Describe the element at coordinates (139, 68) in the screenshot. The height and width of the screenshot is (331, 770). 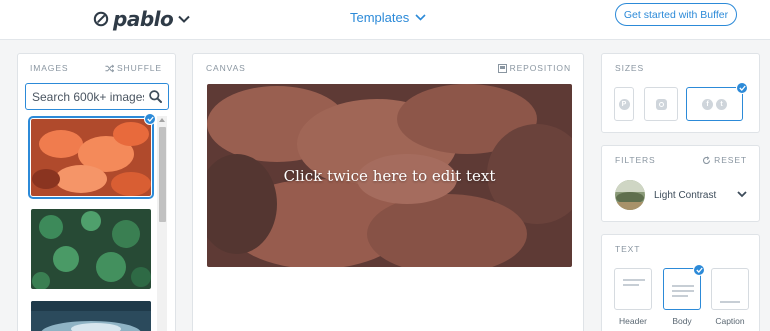
I see `shuffle-label: SHUFFLE` at that location.